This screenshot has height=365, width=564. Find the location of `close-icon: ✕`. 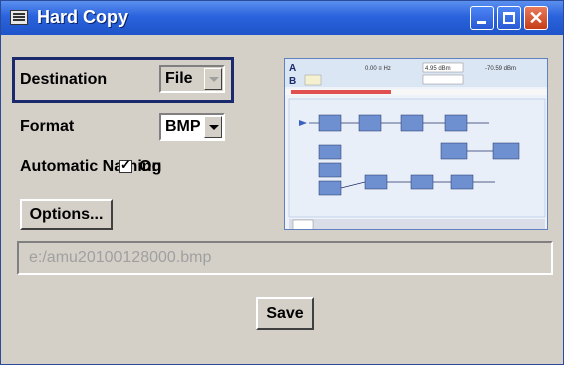

close-icon: ✕ is located at coordinates (536, 18).